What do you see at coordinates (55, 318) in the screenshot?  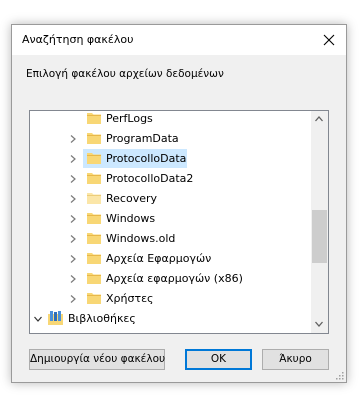 I see `libraries-icon` at bounding box center [55, 318].